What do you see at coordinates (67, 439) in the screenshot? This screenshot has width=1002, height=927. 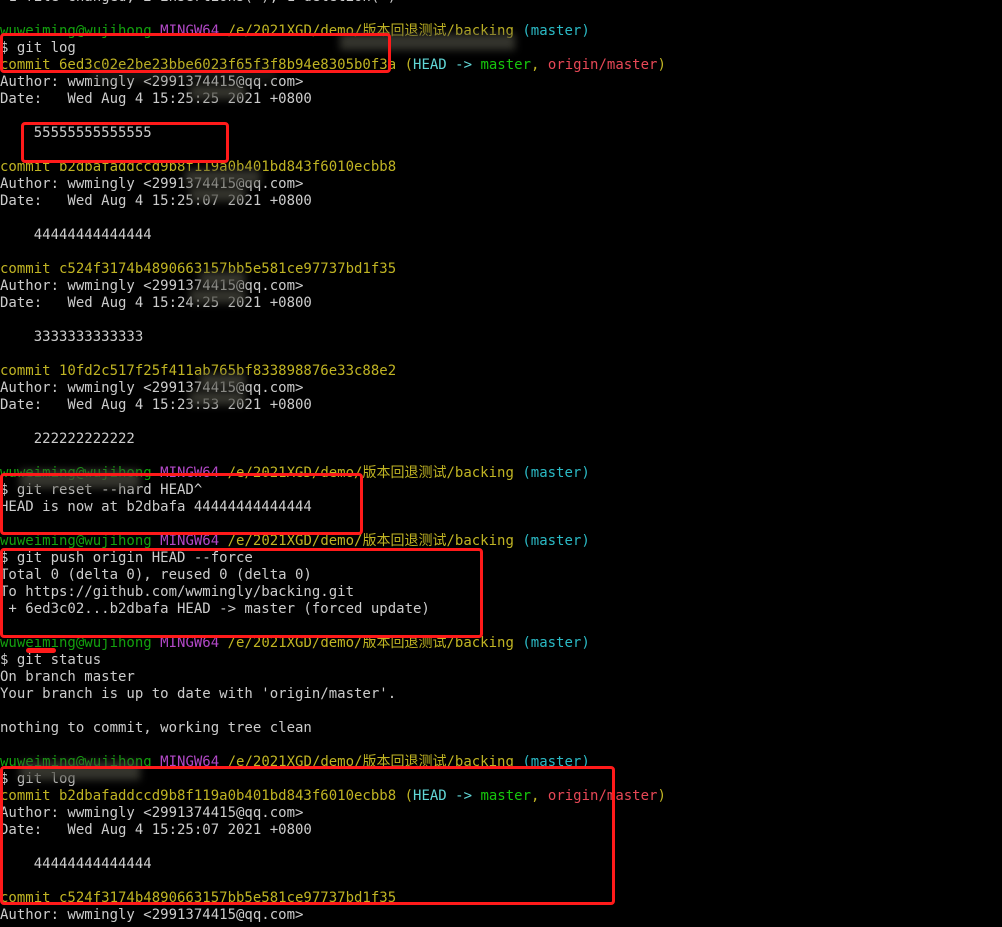 I see `terminal-text-segment: 222222222222` at bounding box center [67, 439].